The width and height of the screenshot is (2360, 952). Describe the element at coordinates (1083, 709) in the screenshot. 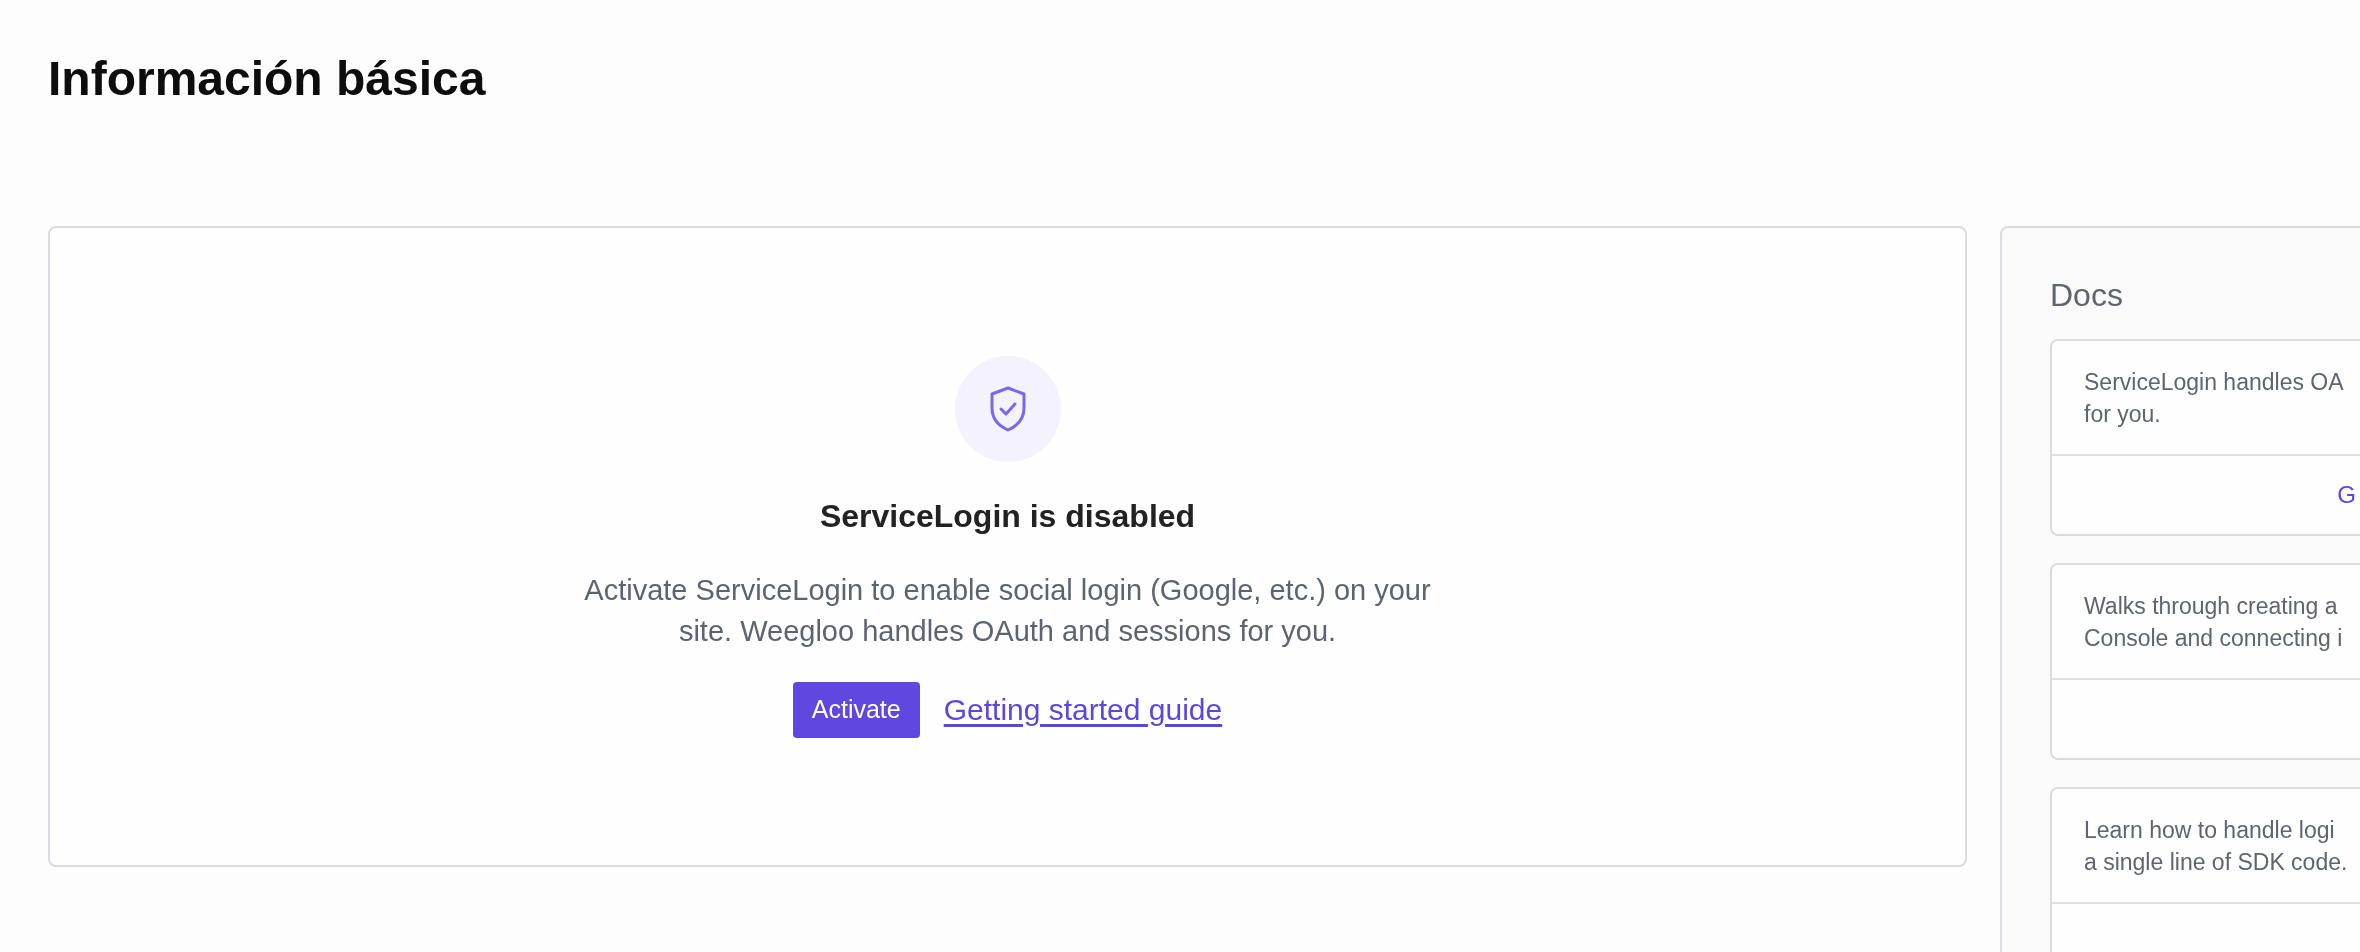

I see `guide-link: Getting started guide` at that location.